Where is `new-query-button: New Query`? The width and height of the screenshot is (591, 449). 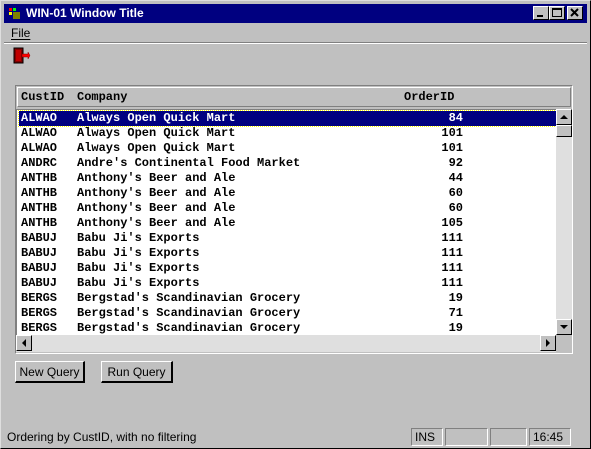 new-query-button: New Query is located at coordinates (50, 372).